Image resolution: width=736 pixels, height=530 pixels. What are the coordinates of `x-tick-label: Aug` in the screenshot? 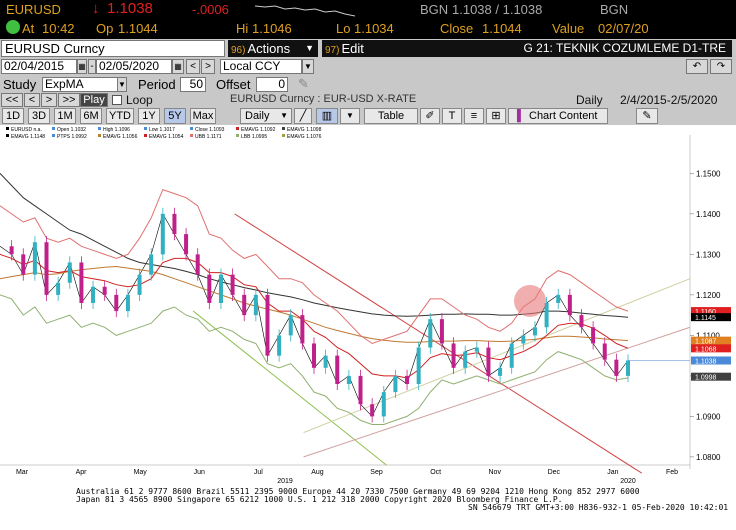 It's located at (317, 472).